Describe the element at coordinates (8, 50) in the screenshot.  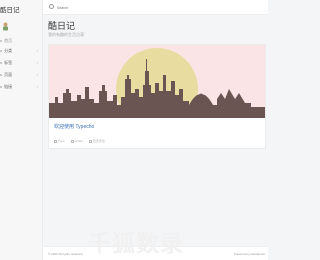
I see `sidebar-item-label: 分类` at that location.